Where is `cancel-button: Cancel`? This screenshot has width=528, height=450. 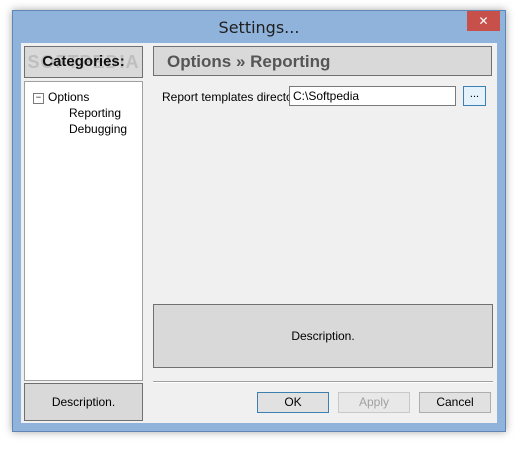 cancel-button: Cancel is located at coordinates (455, 402).